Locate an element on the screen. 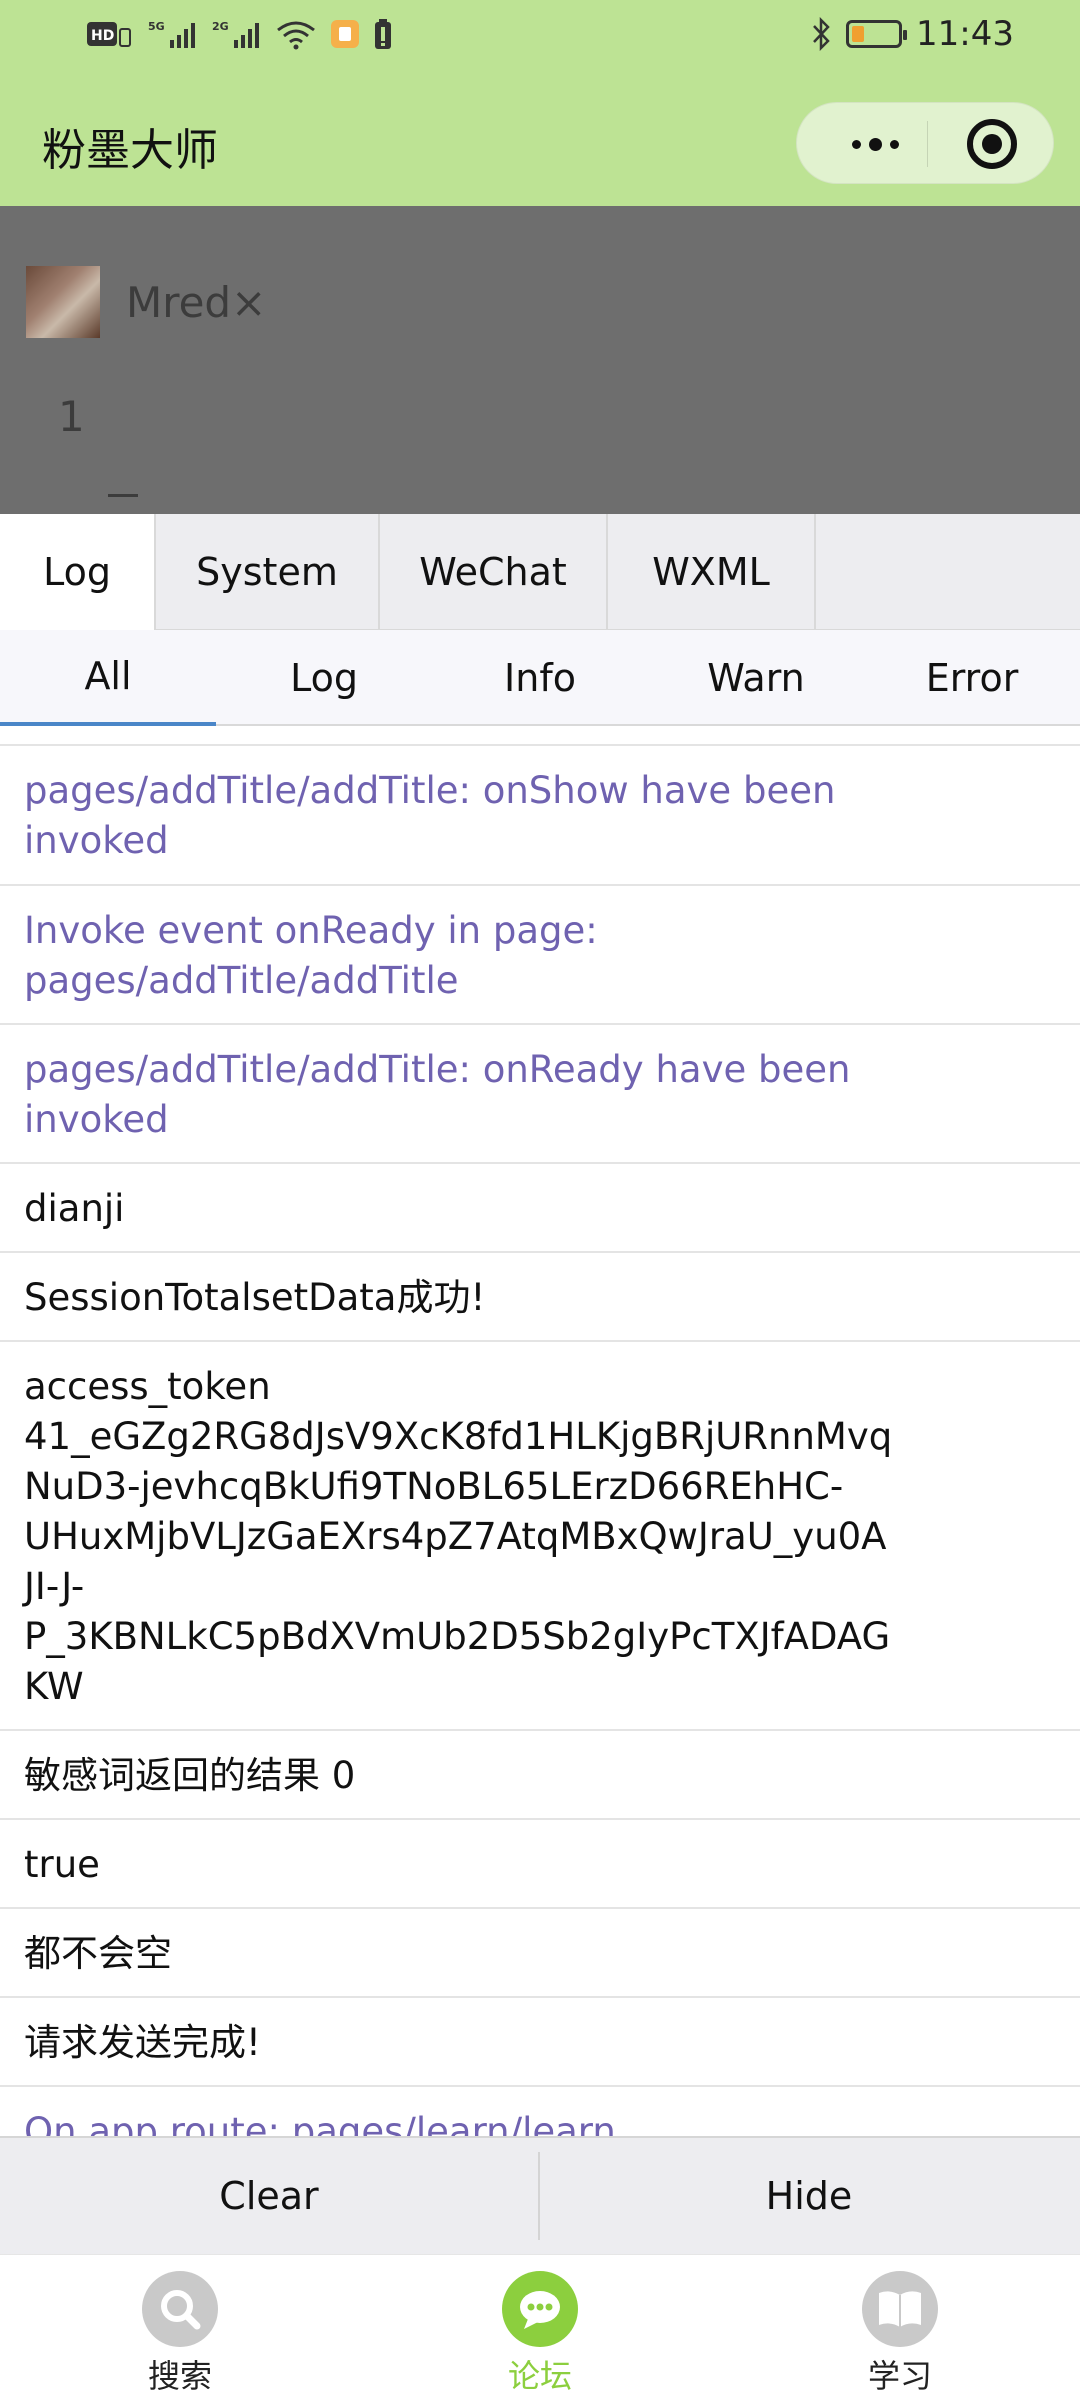 Image resolution: width=1080 pixels, height=2400 pixels. tab-label: 论坛 is located at coordinates (539, 2376).